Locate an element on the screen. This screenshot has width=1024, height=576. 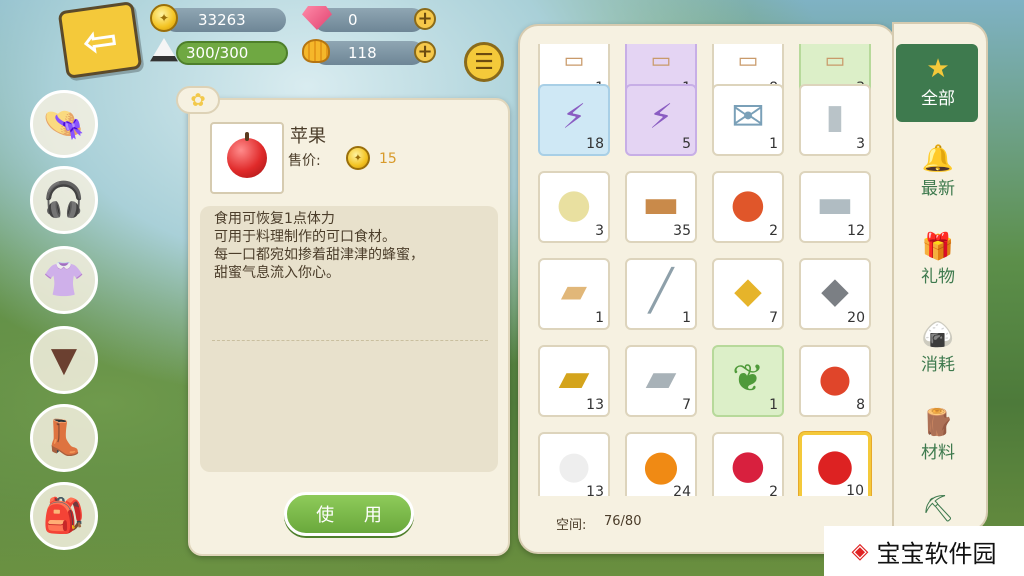
amber-icon: ● is located at coordinates (748, 204).